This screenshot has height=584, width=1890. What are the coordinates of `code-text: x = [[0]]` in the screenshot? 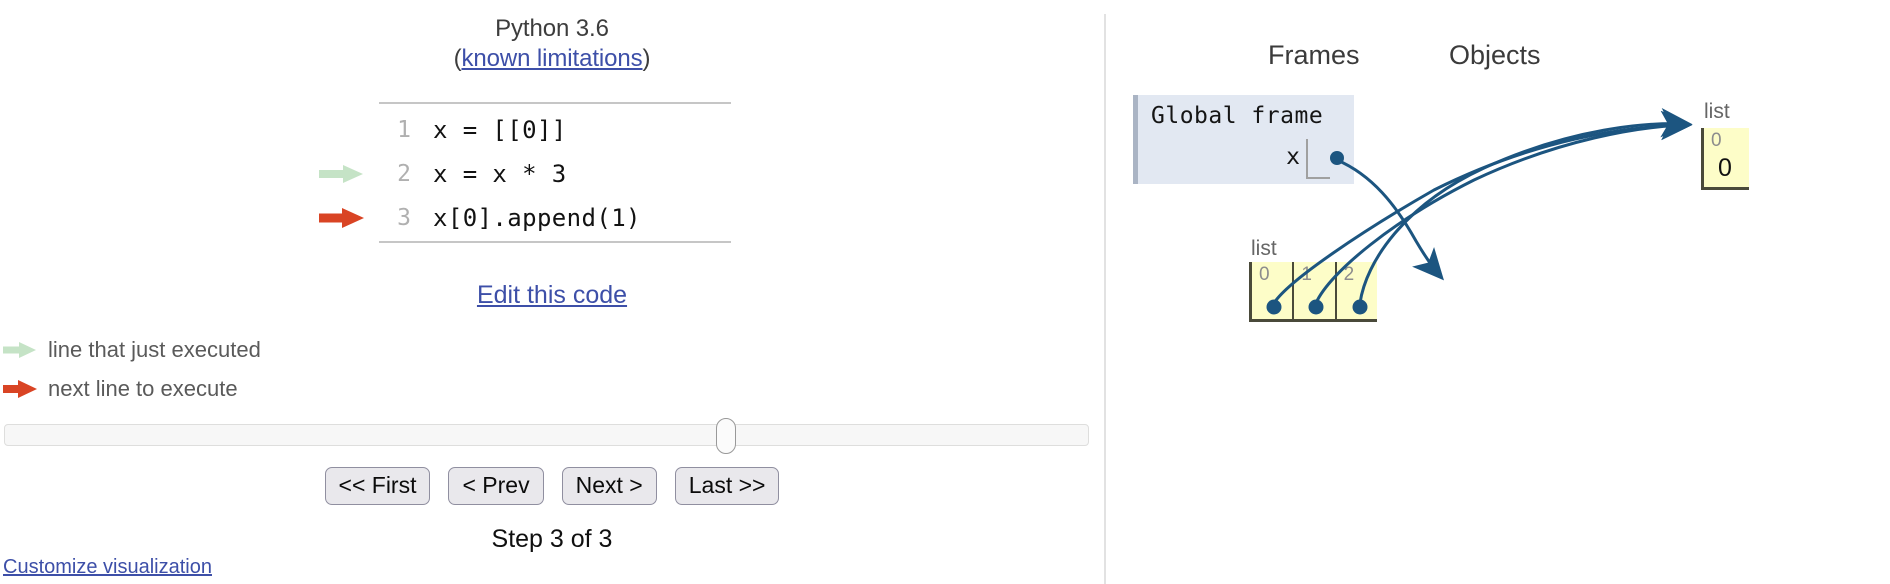 It's located at (500, 130).